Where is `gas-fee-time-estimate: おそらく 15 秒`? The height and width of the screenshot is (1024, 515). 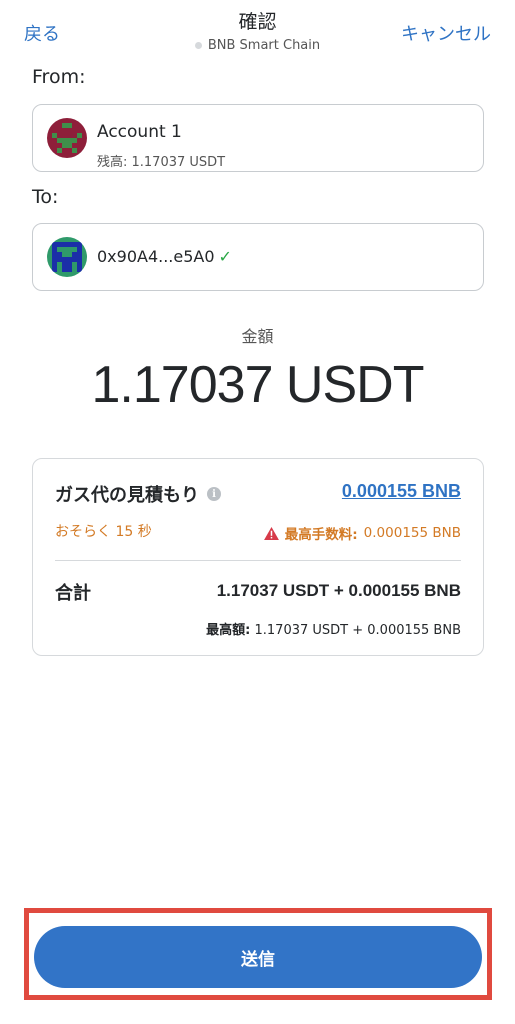 gas-fee-time-estimate: おそらく 15 秒 is located at coordinates (103, 532).